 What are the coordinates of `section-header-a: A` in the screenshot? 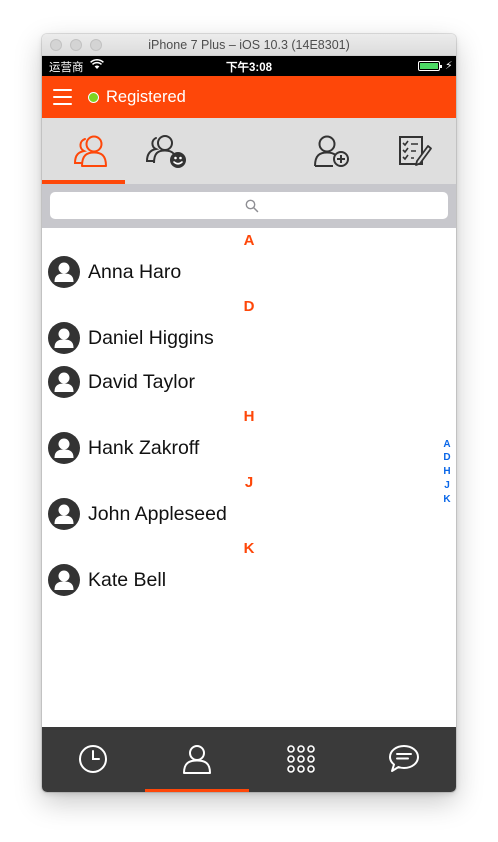 It's located at (249, 240).